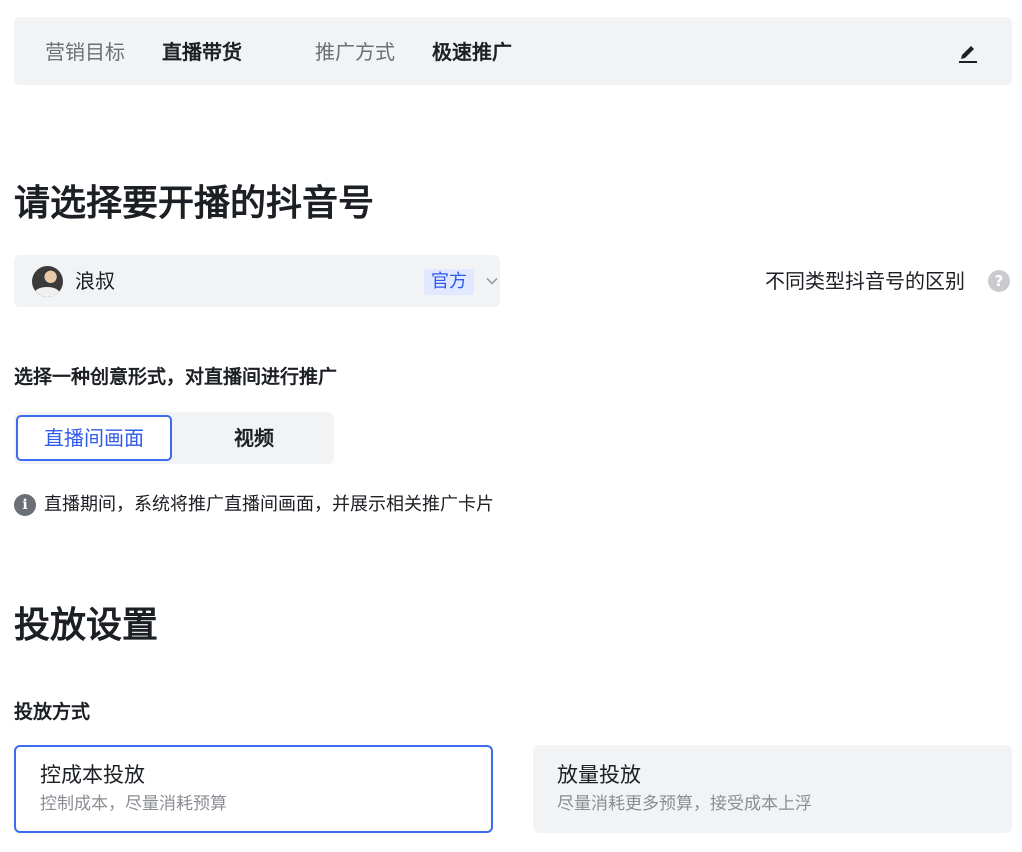 The width and height of the screenshot is (1022, 852). What do you see at coordinates (968, 51) in the screenshot?
I see `edit-pencil-icon` at bounding box center [968, 51].